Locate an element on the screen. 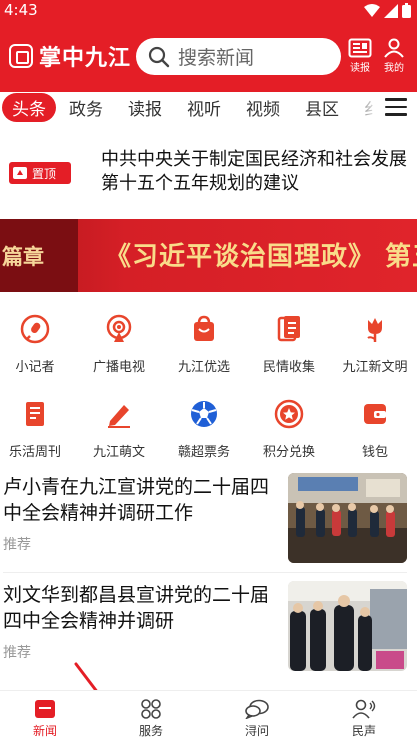 The image size is (417, 740). service-grid-row-2: 乐活周刊 九江萌文 赣超票务 积分兑换 钱包 is located at coordinates (208, 429).